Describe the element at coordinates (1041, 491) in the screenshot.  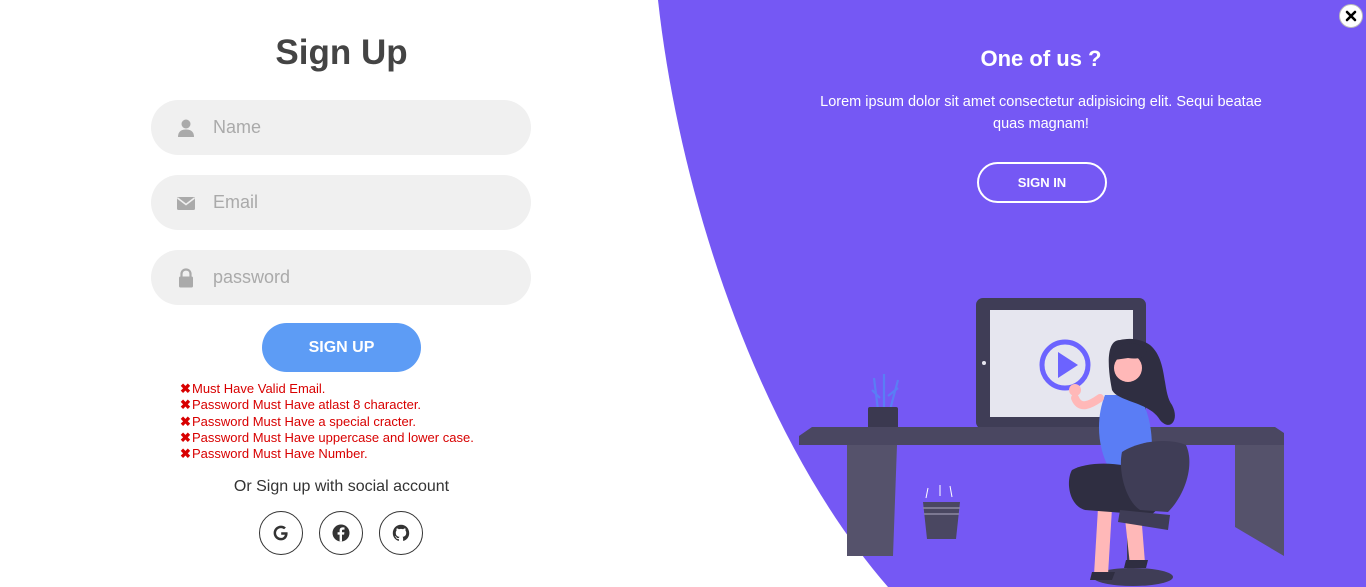
I see `desk` at that location.